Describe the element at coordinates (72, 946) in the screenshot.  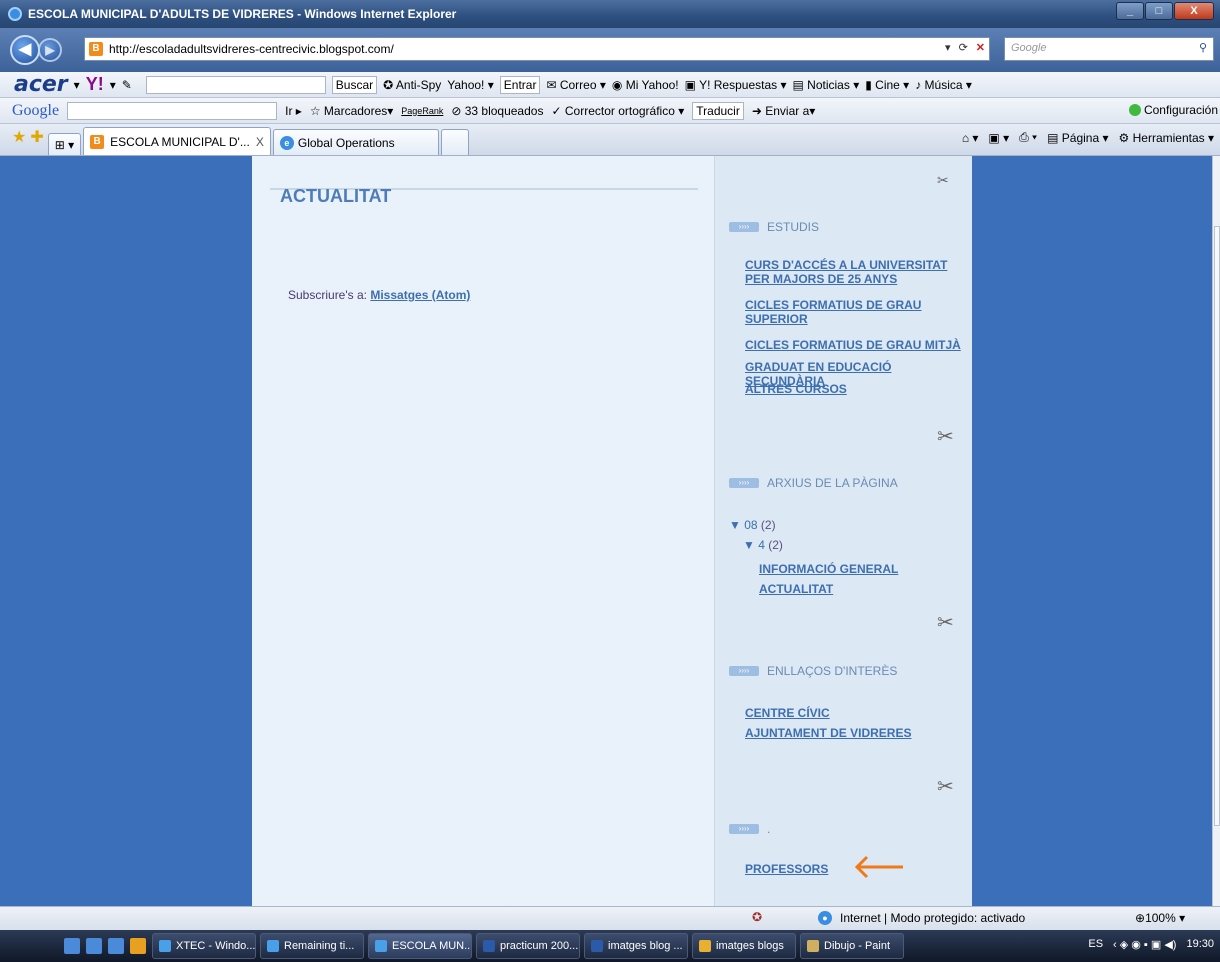
I see `show-desktop-icon` at that location.